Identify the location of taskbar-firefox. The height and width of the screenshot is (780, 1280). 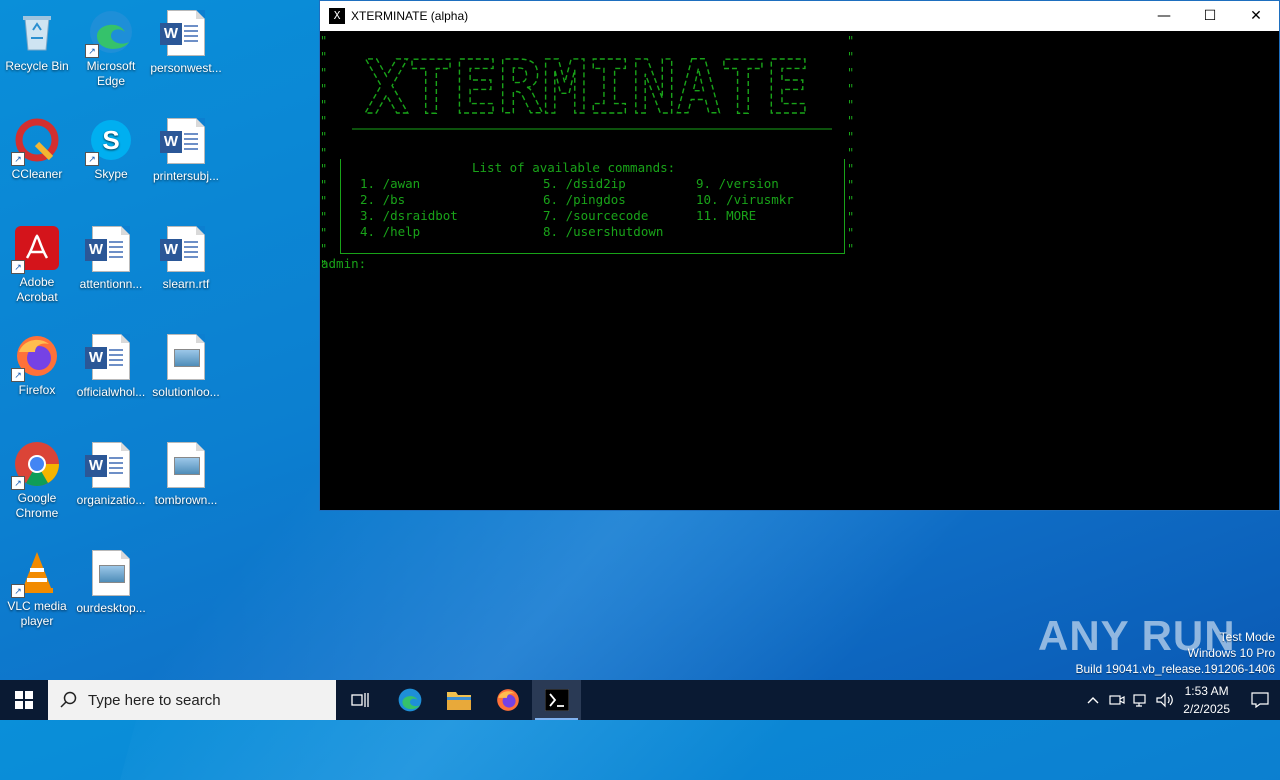
(507, 700).